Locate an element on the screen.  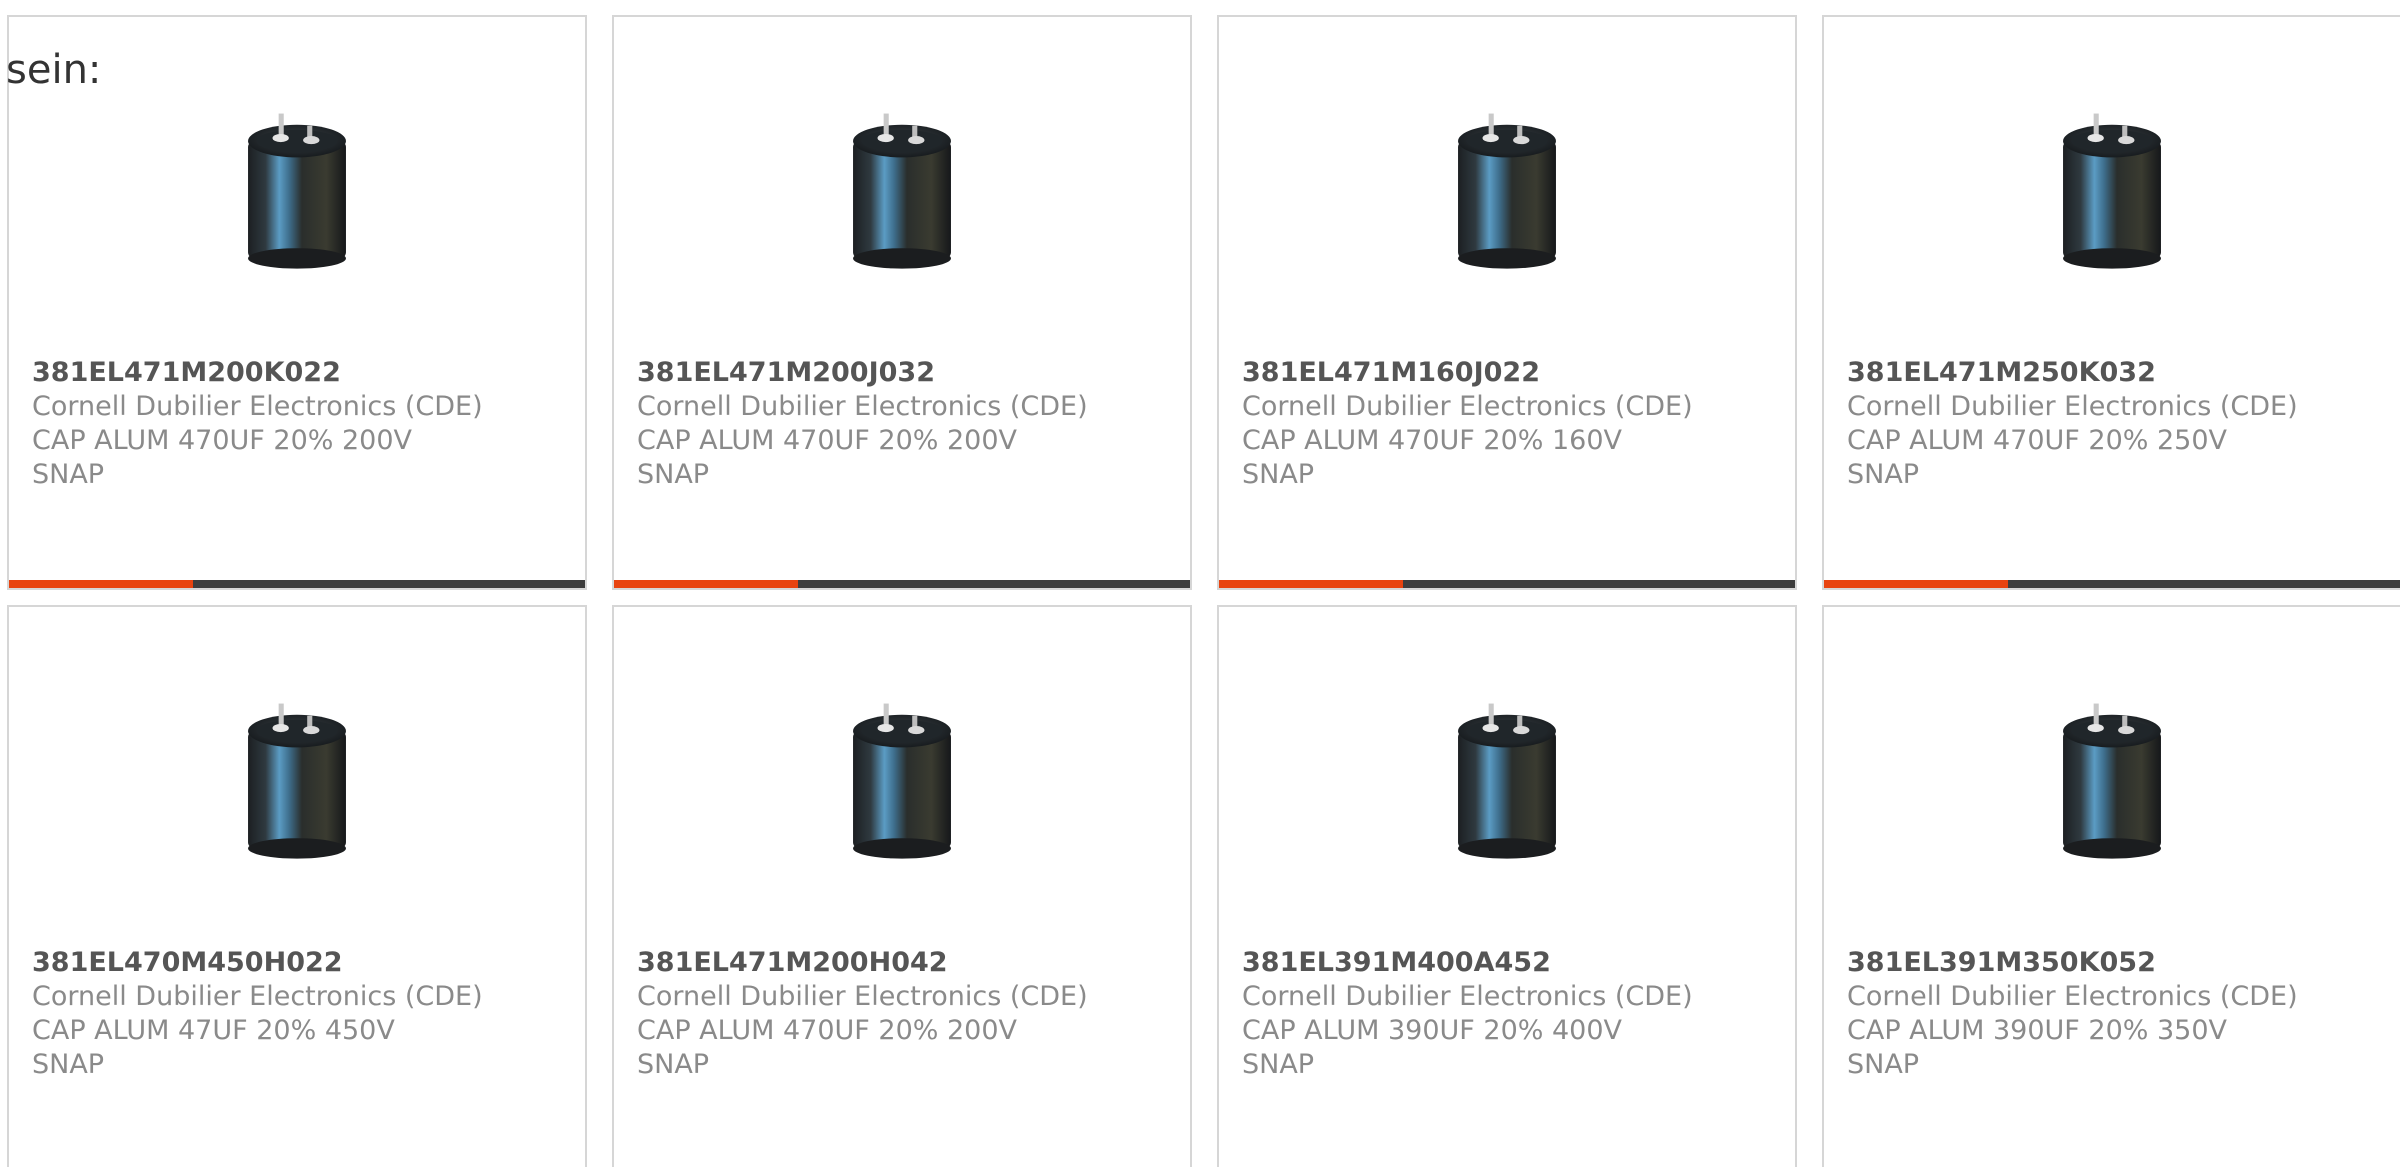
product-description: CAP ALUM 47UF 20% 450V SNAP is located at coordinates (213, 1047).